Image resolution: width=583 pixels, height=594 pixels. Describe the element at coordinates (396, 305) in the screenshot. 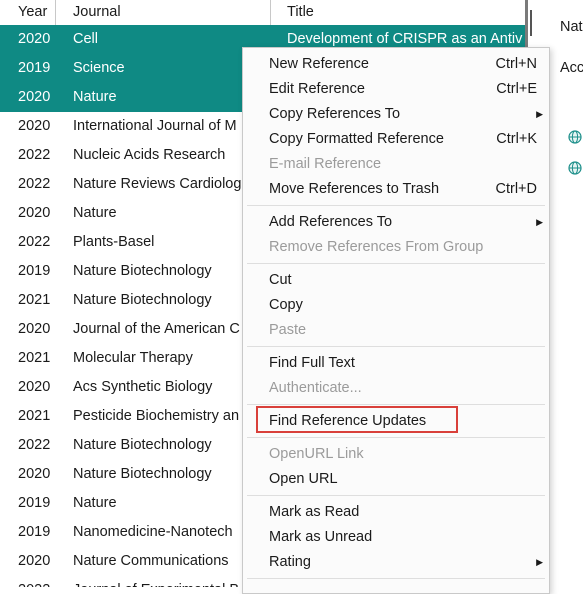

I see `menu-item-copy: Copy` at that location.